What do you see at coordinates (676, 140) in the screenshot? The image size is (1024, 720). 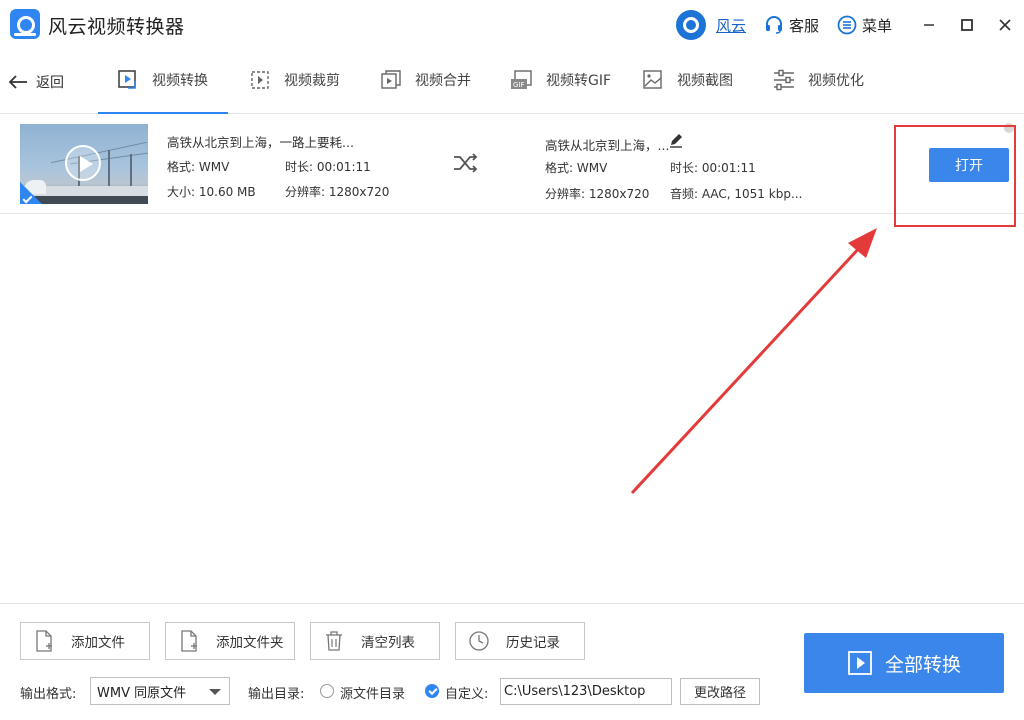 I see `pencil-icon` at bounding box center [676, 140].